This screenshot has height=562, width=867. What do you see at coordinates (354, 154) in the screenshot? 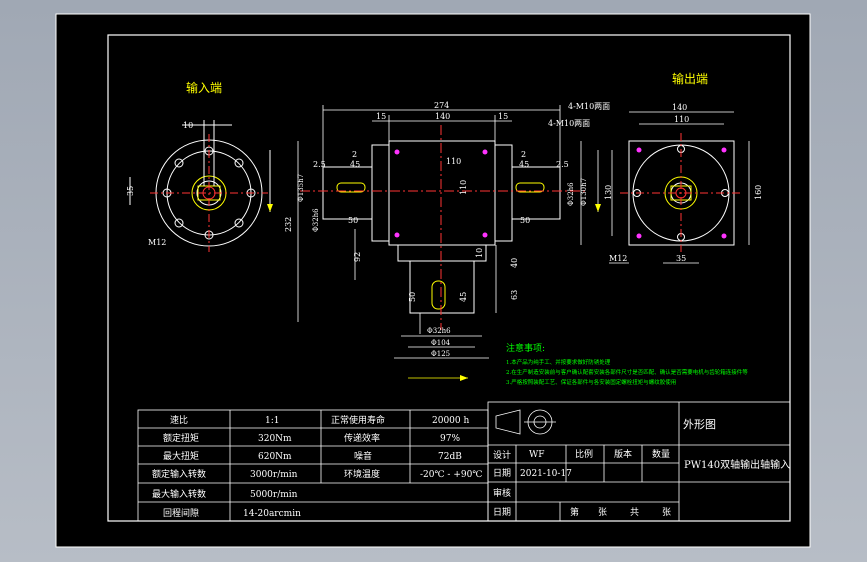
I see `dim-2-left: 2` at bounding box center [354, 154].